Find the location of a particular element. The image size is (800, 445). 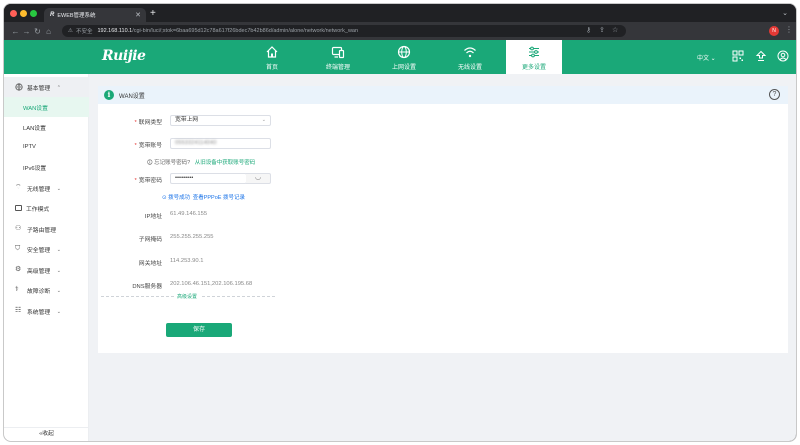

qr-code-icon is located at coordinates (738, 56).